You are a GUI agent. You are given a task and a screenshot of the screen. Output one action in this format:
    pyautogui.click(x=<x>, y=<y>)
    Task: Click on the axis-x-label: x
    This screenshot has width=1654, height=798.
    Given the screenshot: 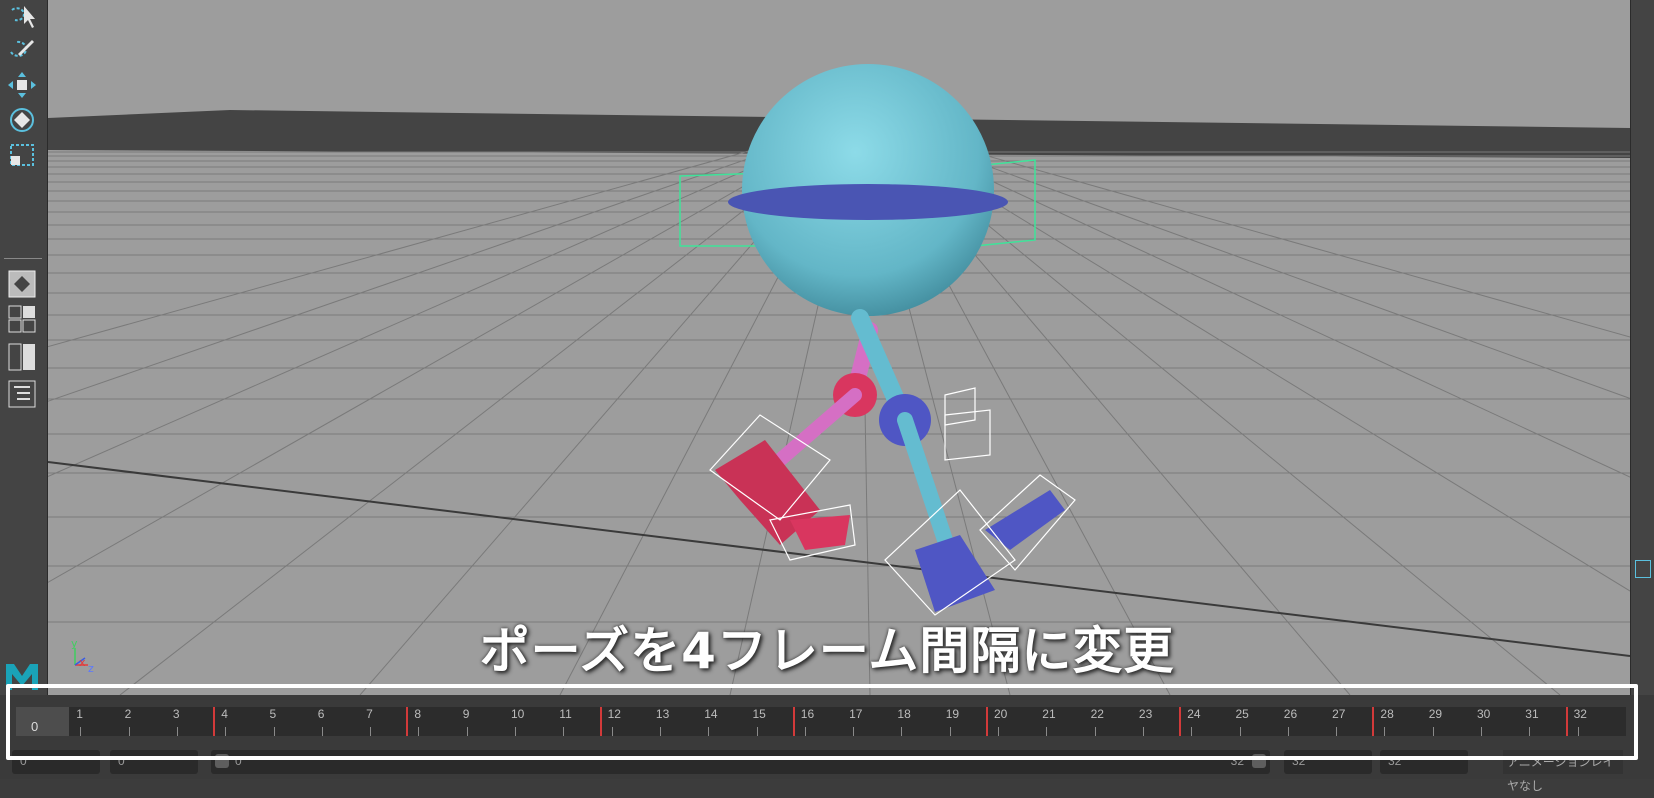 What is the action you would take?
    pyautogui.click(x=82, y=662)
    